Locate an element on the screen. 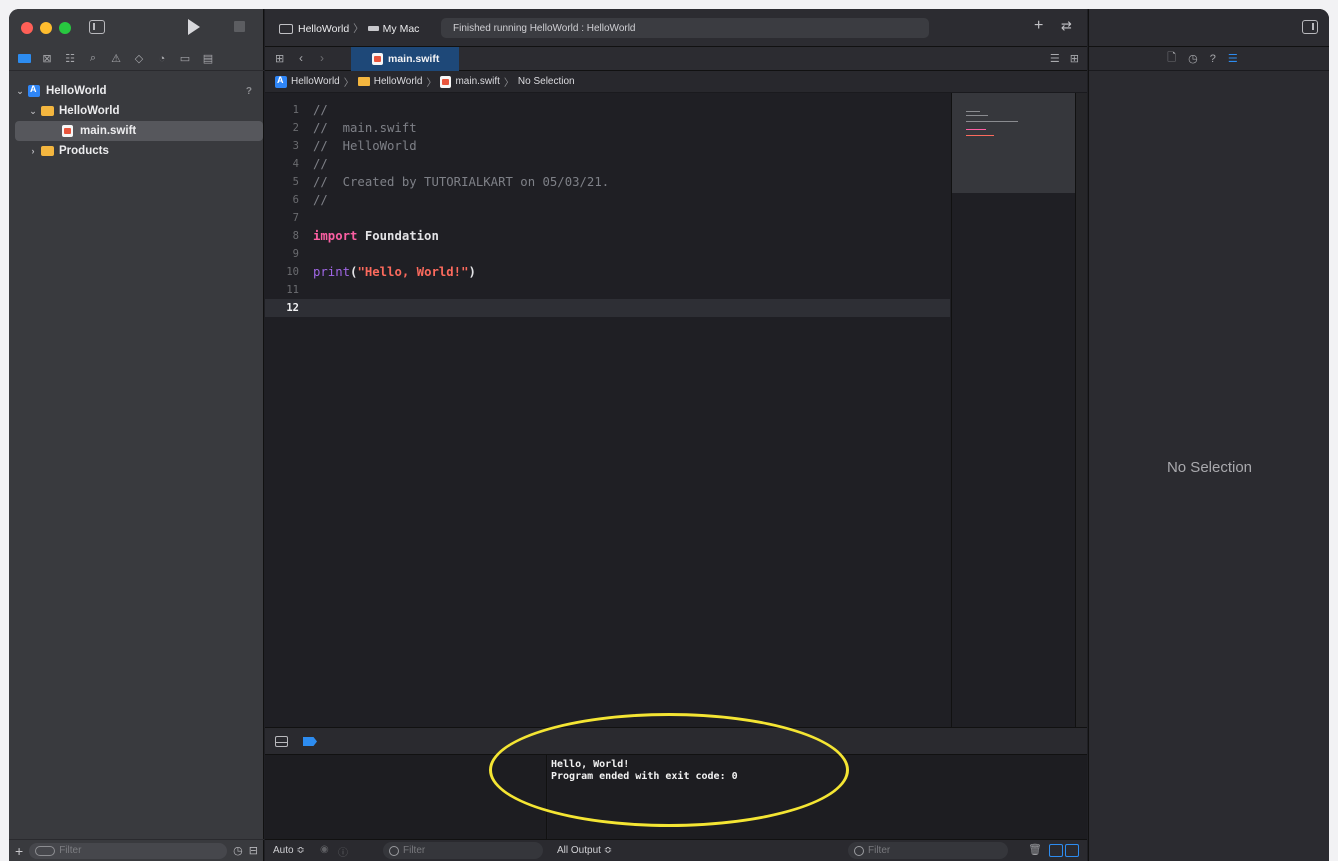 This screenshot has width=1338, height=861. report-navigator-icon: ▤ is located at coordinates (208, 59).